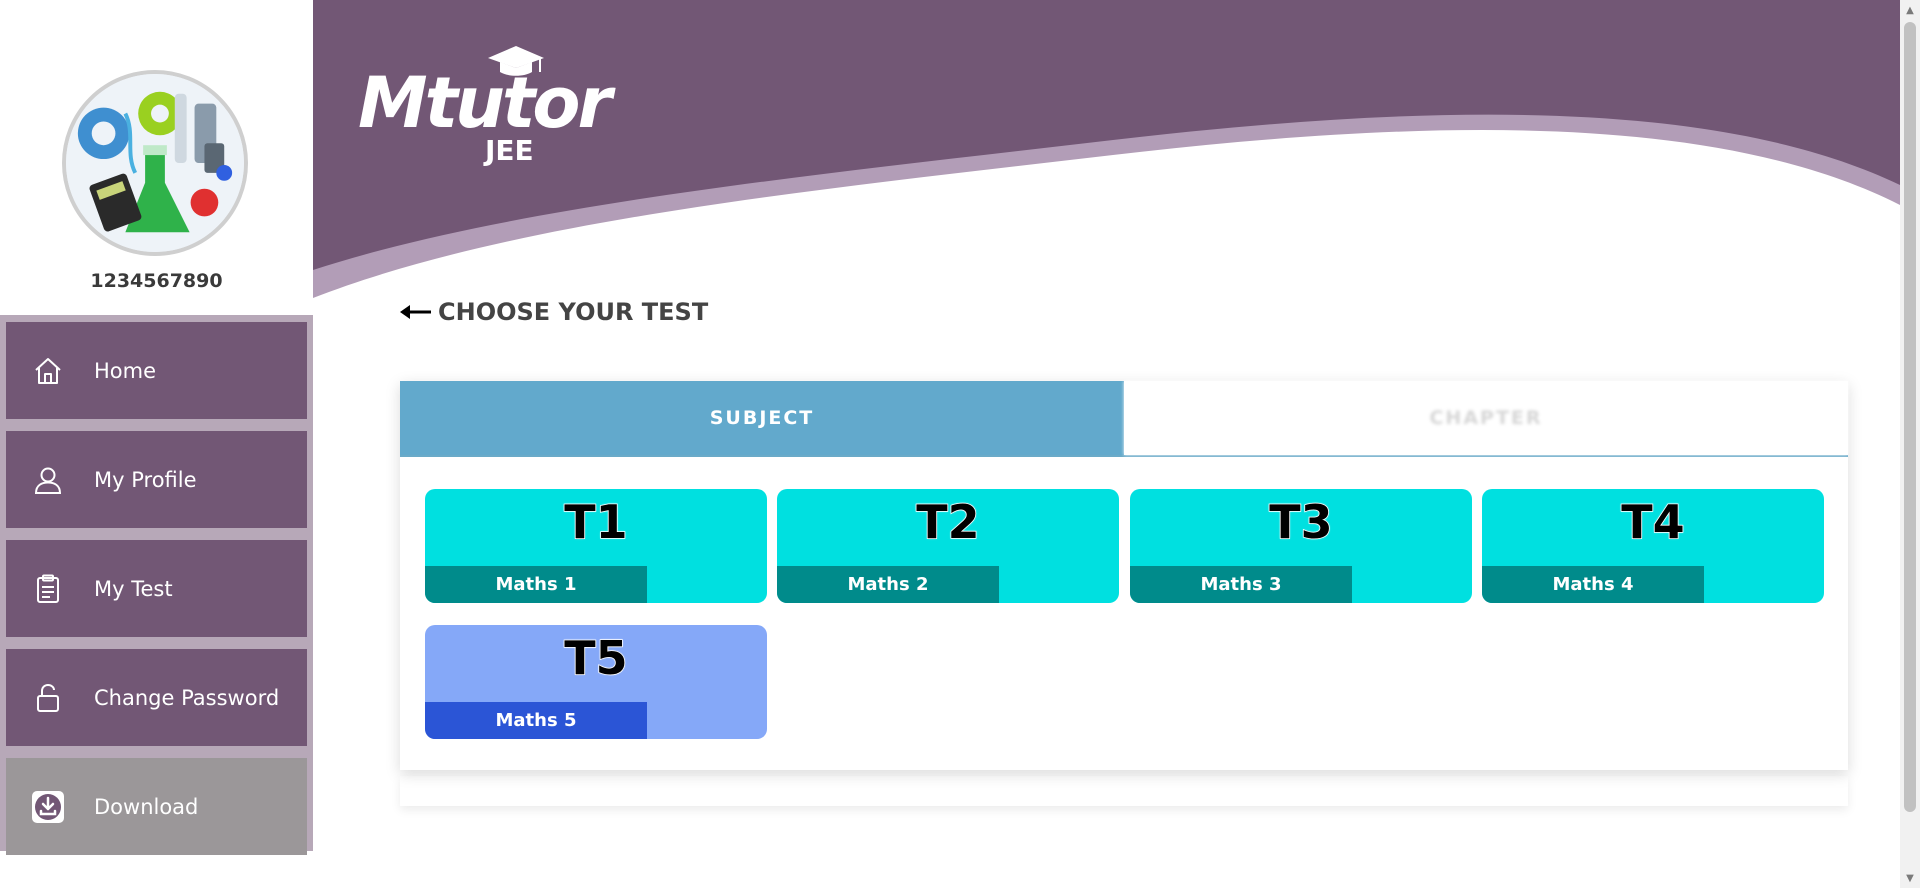 The image size is (1920, 888). I want to click on sidebar-item-label: My Test, so click(133, 588).